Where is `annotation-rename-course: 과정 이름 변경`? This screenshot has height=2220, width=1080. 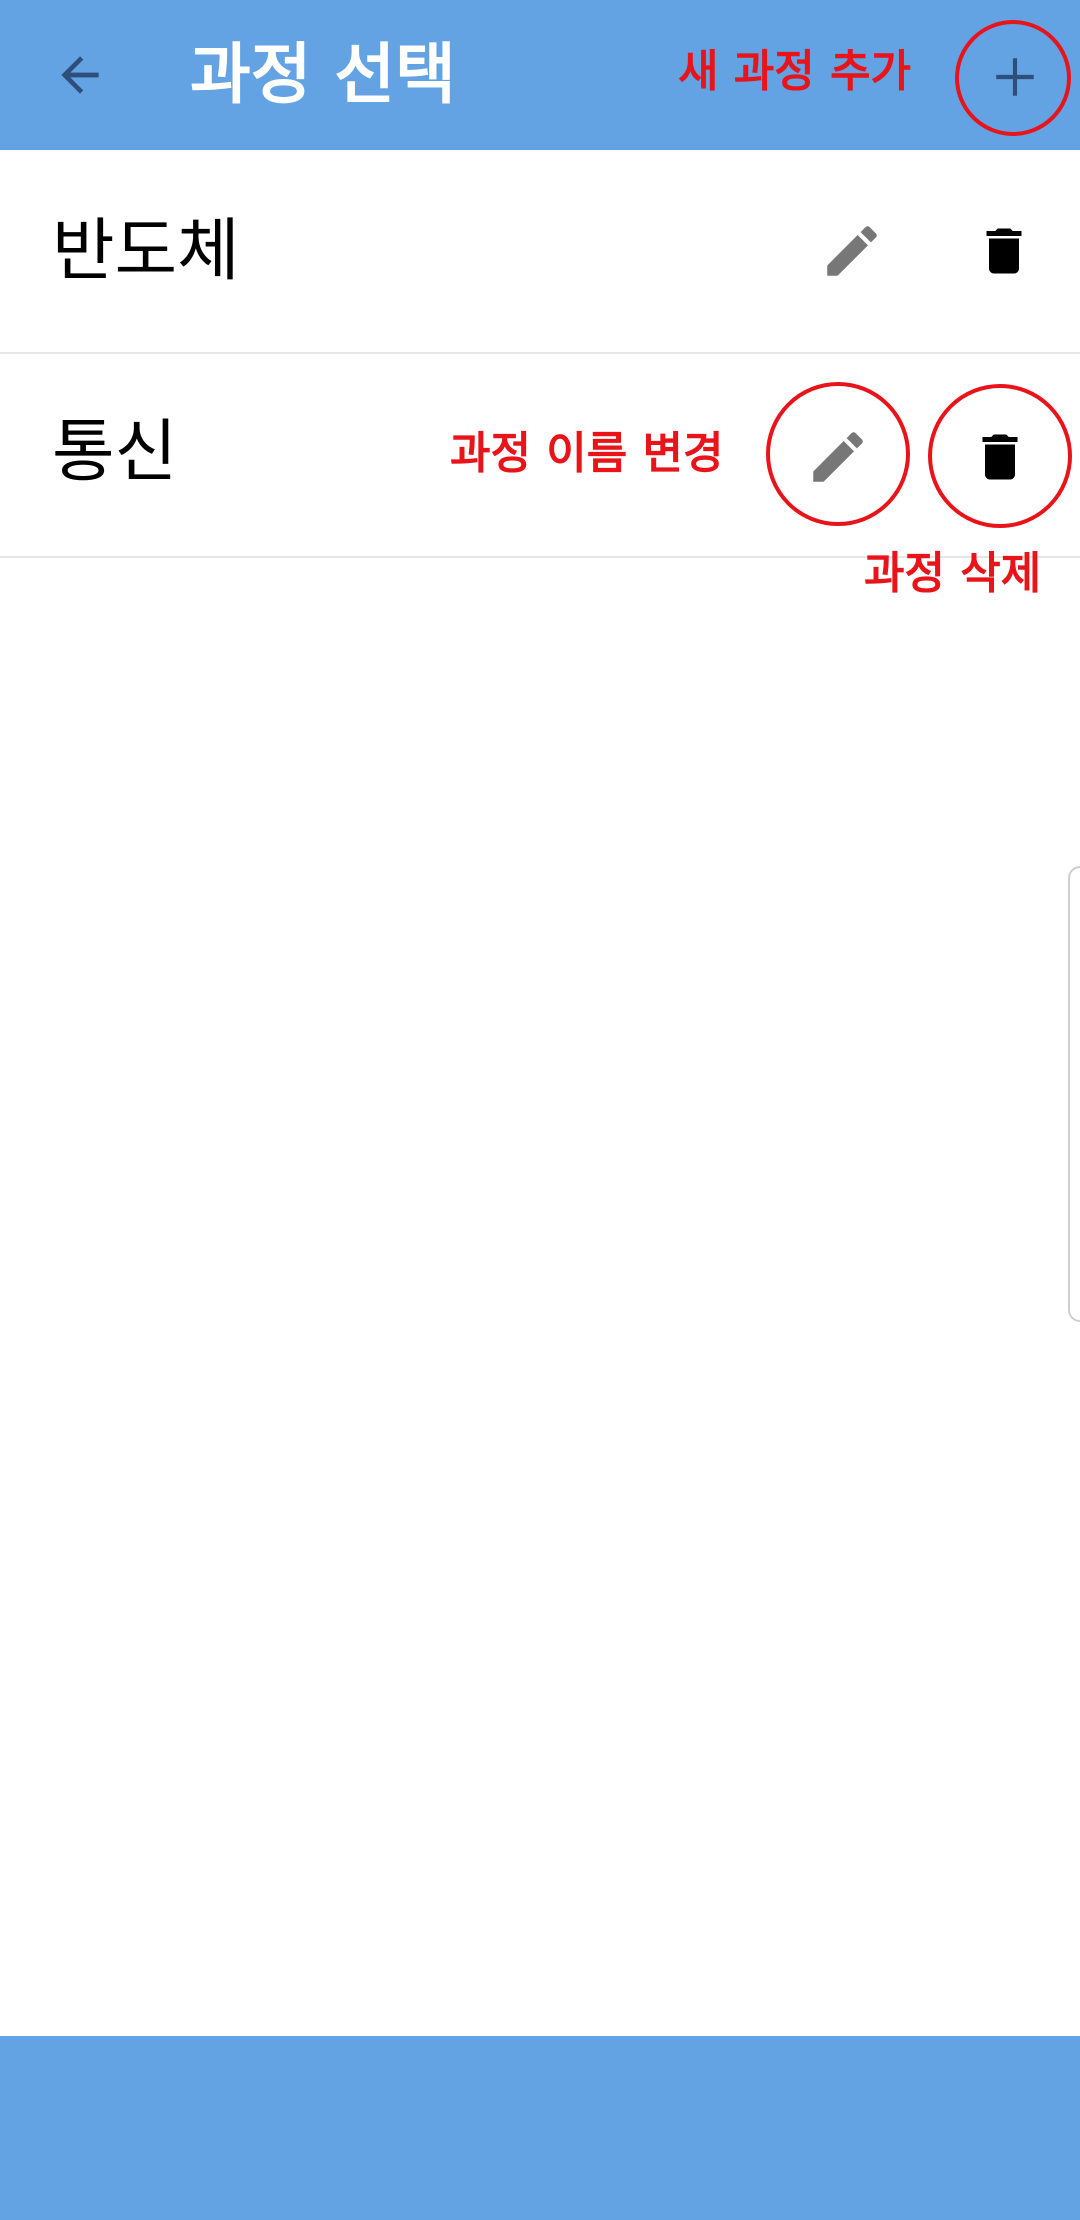 annotation-rename-course: 과정 이름 변경 is located at coordinates (587, 453).